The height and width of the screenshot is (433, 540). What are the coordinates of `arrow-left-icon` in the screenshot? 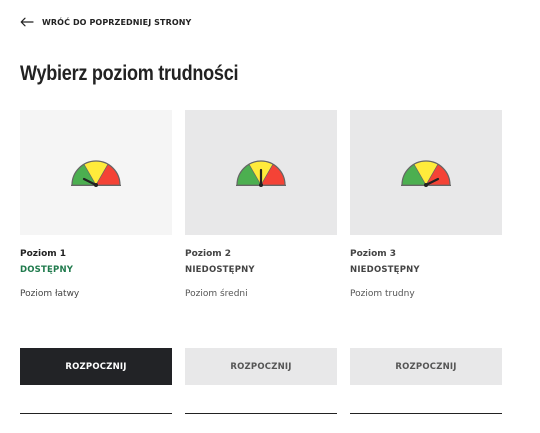 It's located at (27, 22).